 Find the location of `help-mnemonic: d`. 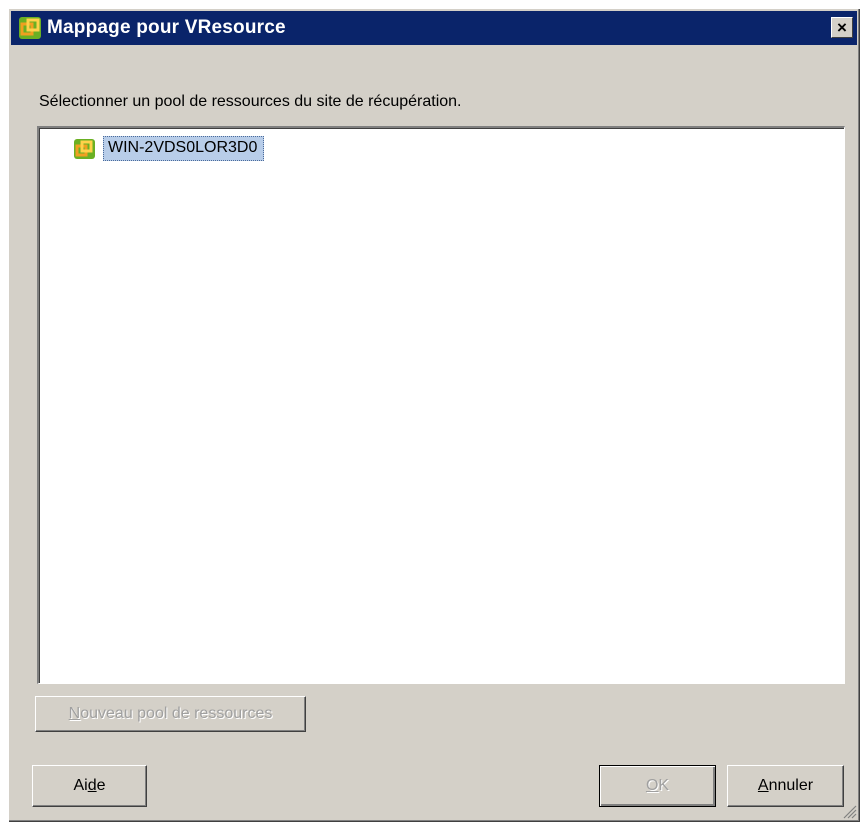

help-mnemonic: d is located at coordinates (92, 785).